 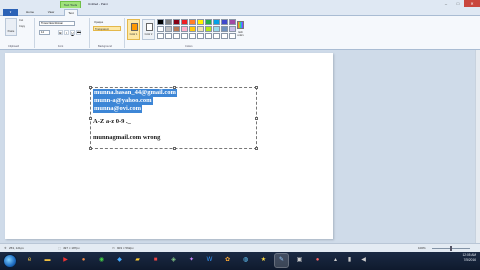 What do you see at coordinates (134, 27) in the screenshot?
I see `color1-swatch` at bounding box center [134, 27].